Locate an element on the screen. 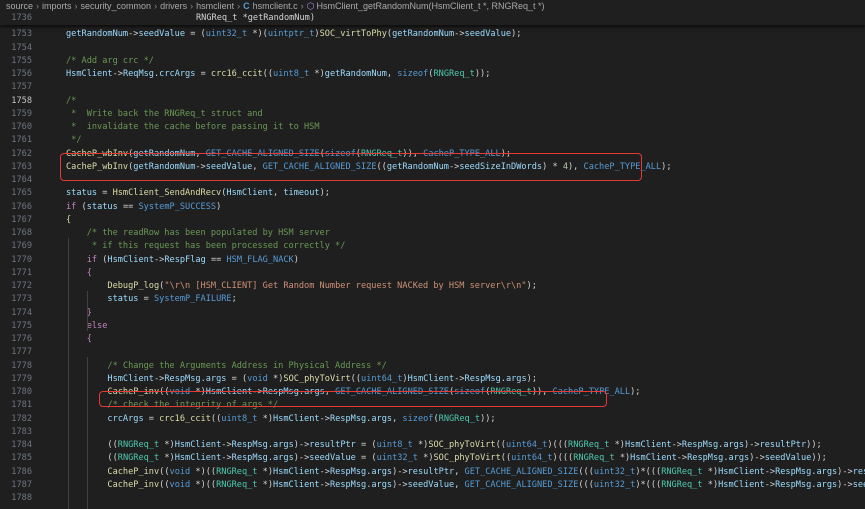  line-number: 1780 is located at coordinates (21, 392).